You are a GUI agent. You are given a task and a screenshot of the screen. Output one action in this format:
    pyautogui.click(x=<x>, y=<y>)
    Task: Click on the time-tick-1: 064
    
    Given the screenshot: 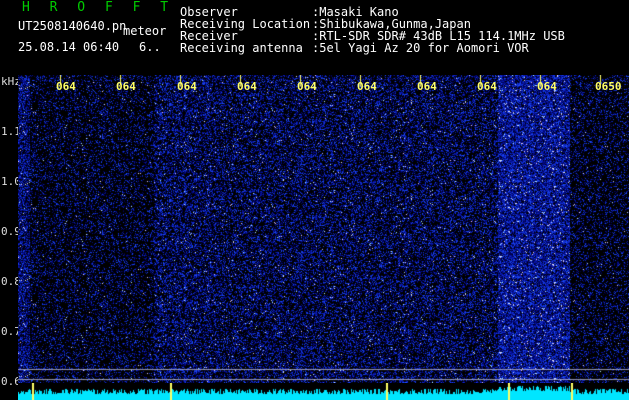 What is the action you would take?
    pyautogui.click(x=66, y=86)
    